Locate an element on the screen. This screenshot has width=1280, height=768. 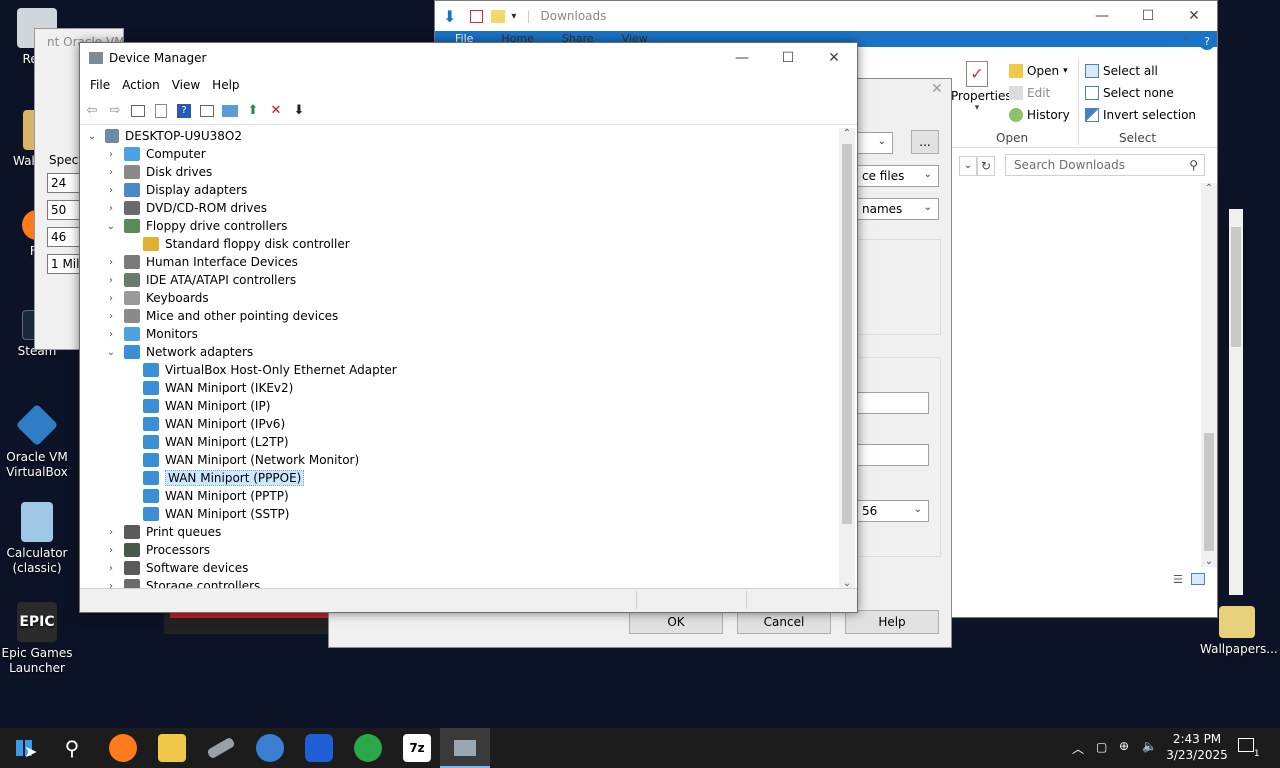
tree-scrollbar: ⌃ ⌄ is located at coordinates (847, 358).